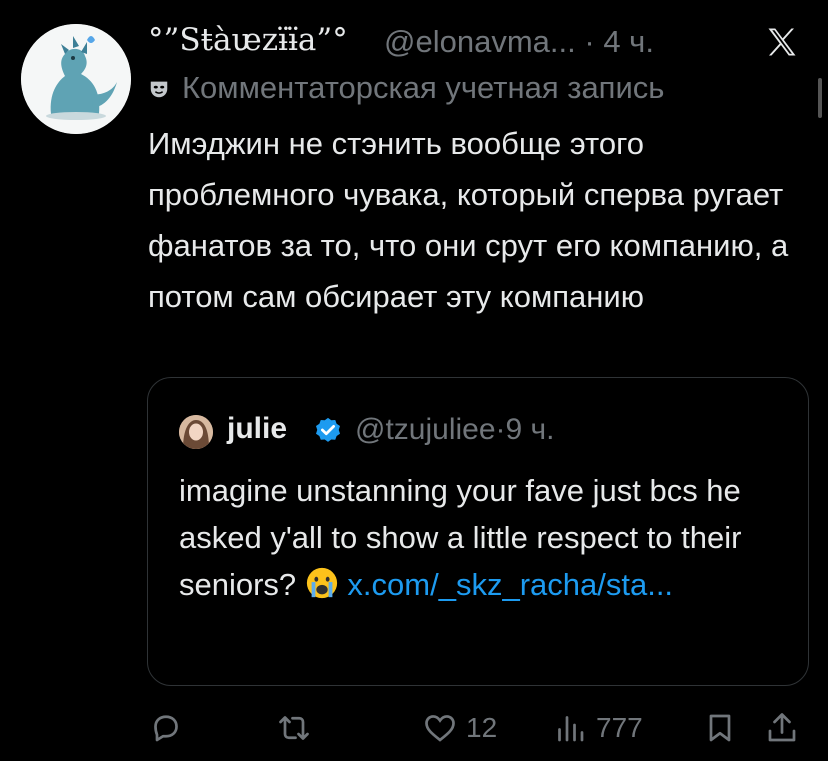  What do you see at coordinates (257, 429) in the screenshot?
I see `quoted-author-name: julie` at bounding box center [257, 429].